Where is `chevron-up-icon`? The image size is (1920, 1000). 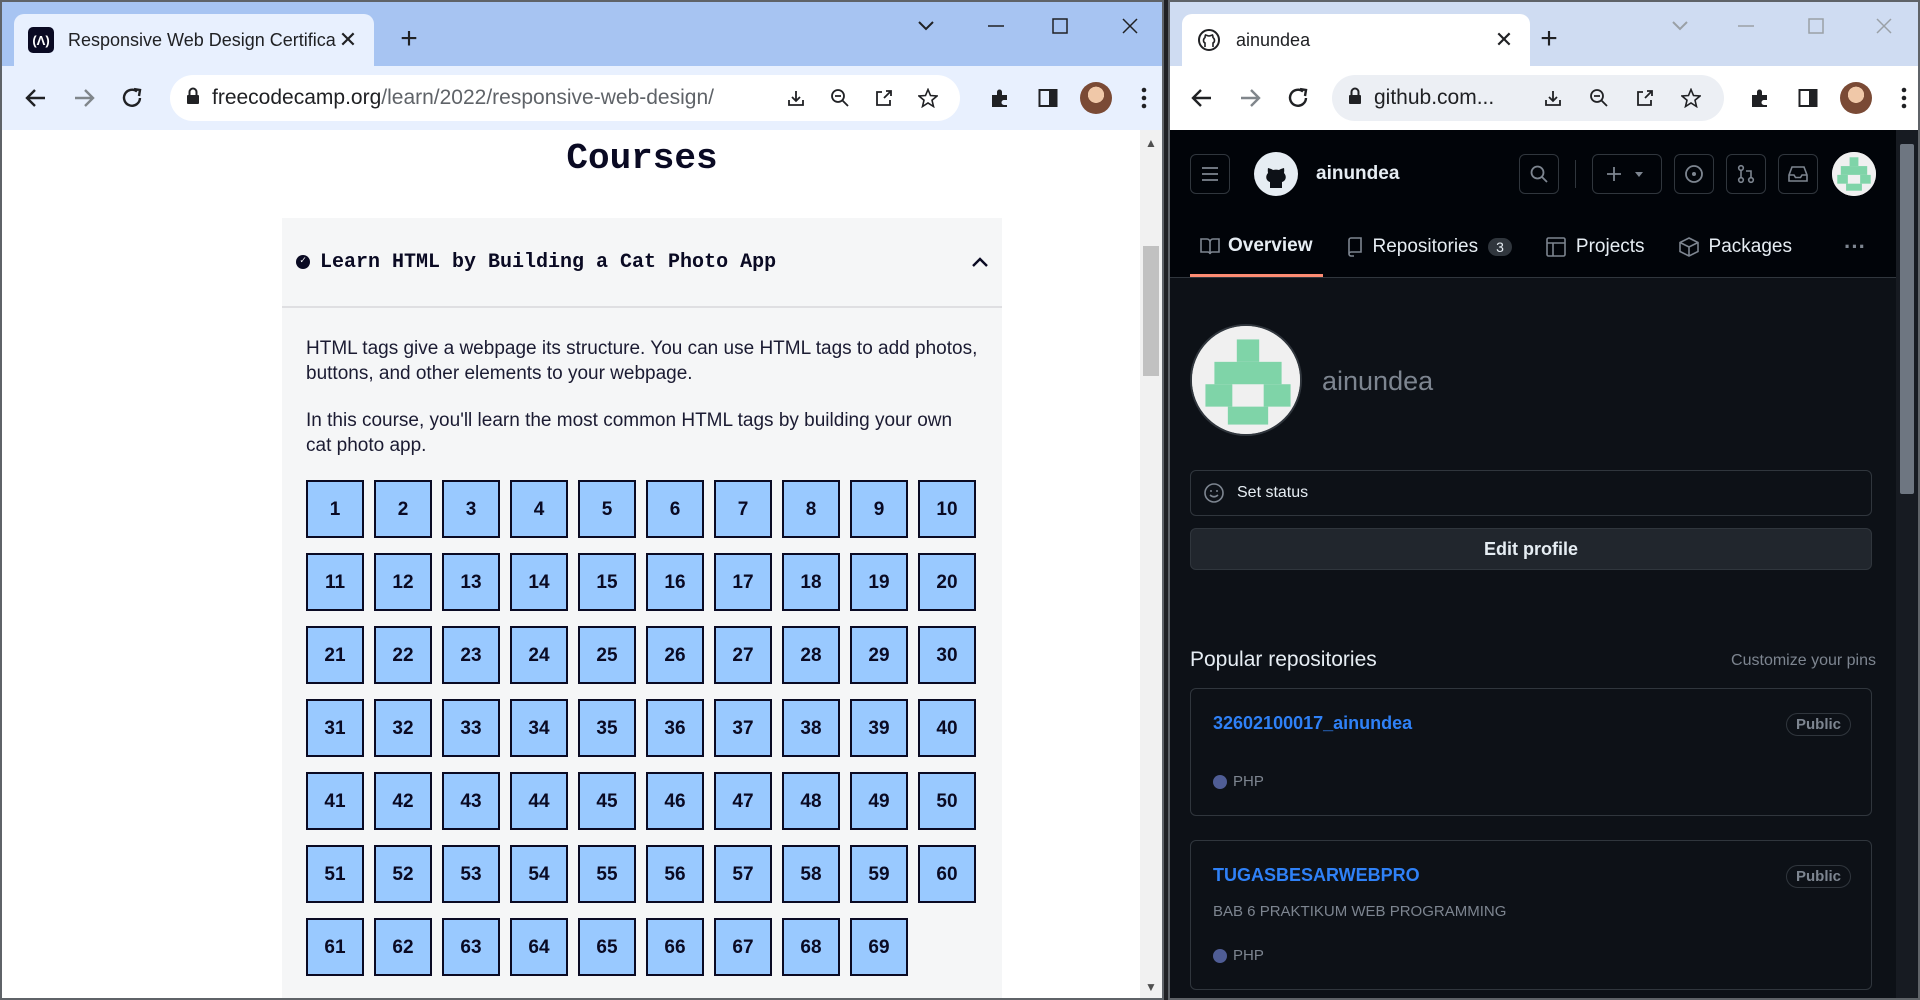 chevron-up-icon is located at coordinates (980, 262).